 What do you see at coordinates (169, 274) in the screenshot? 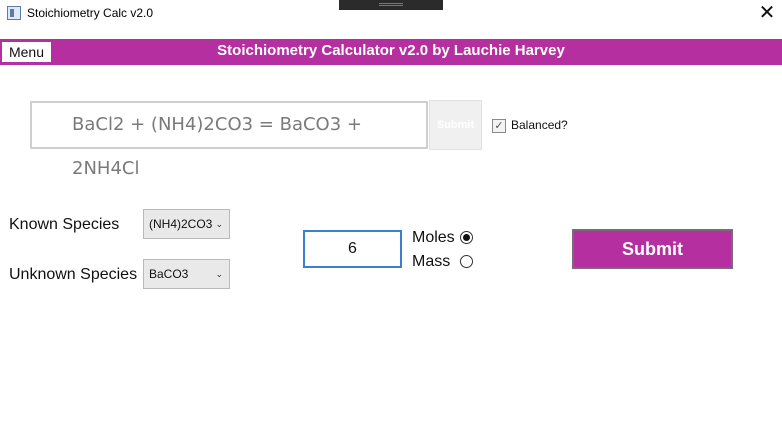
I see `unknown-species-value: BaCO3` at bounding box center [169, 274].